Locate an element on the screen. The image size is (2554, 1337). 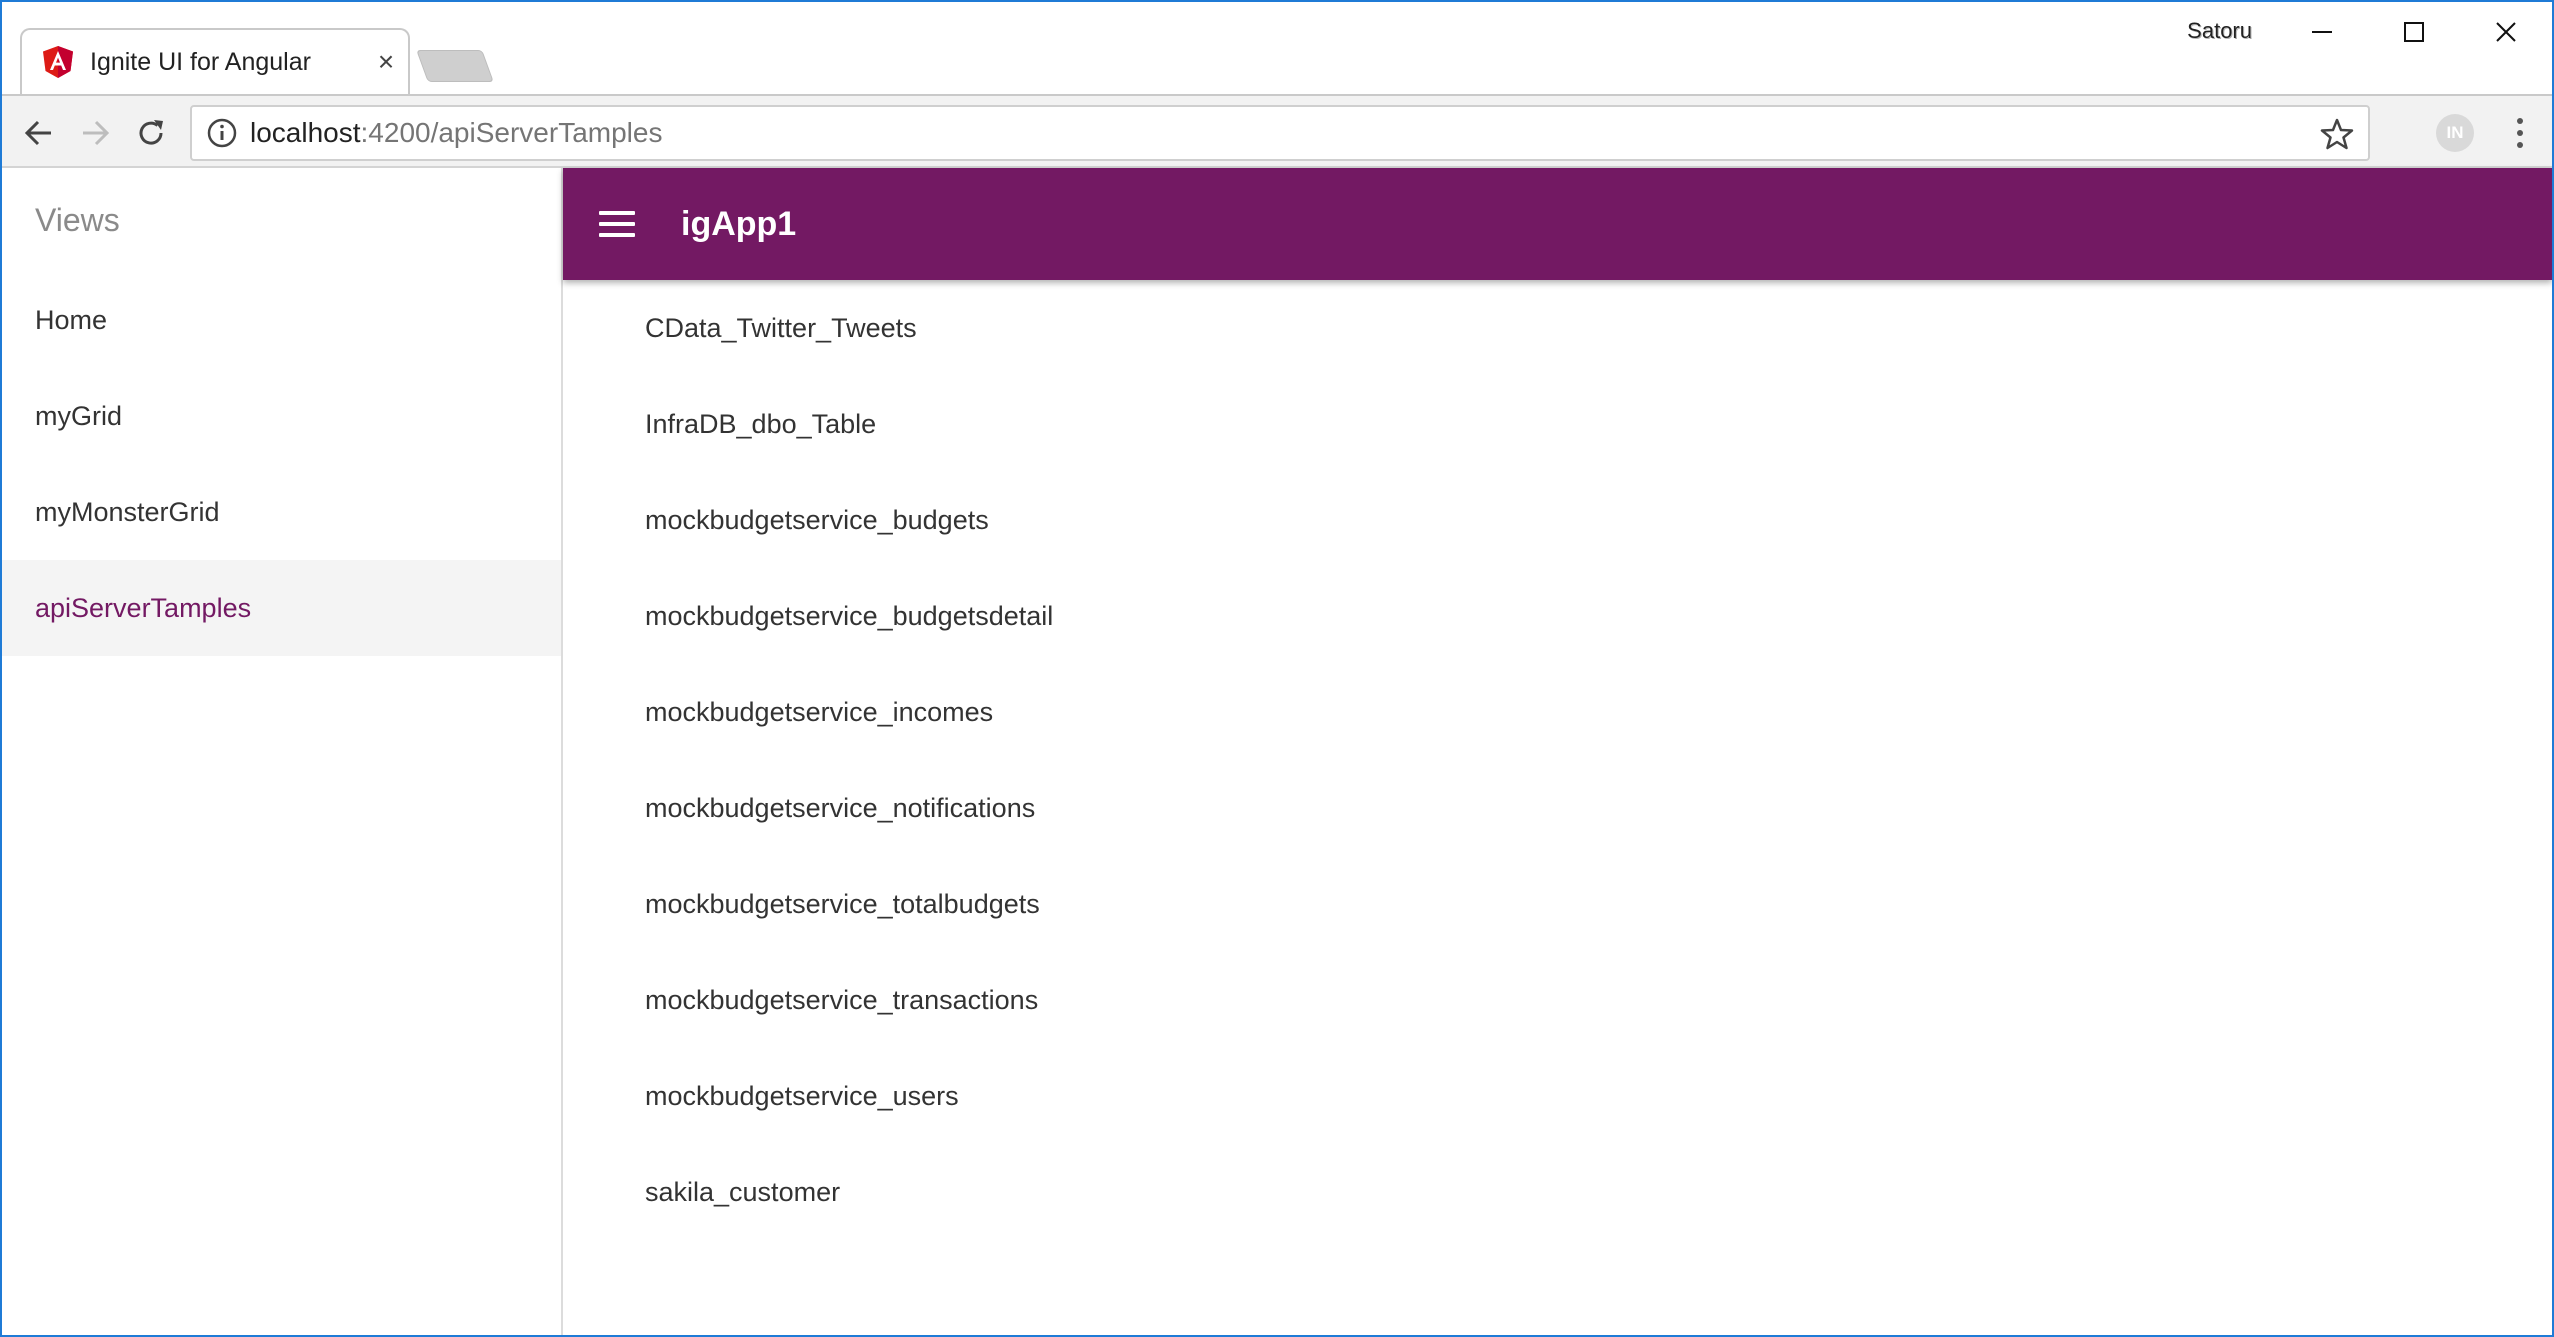
sidebar-item-mymonstergrid: myMonsterGrid is located at coordinates (281, 512).